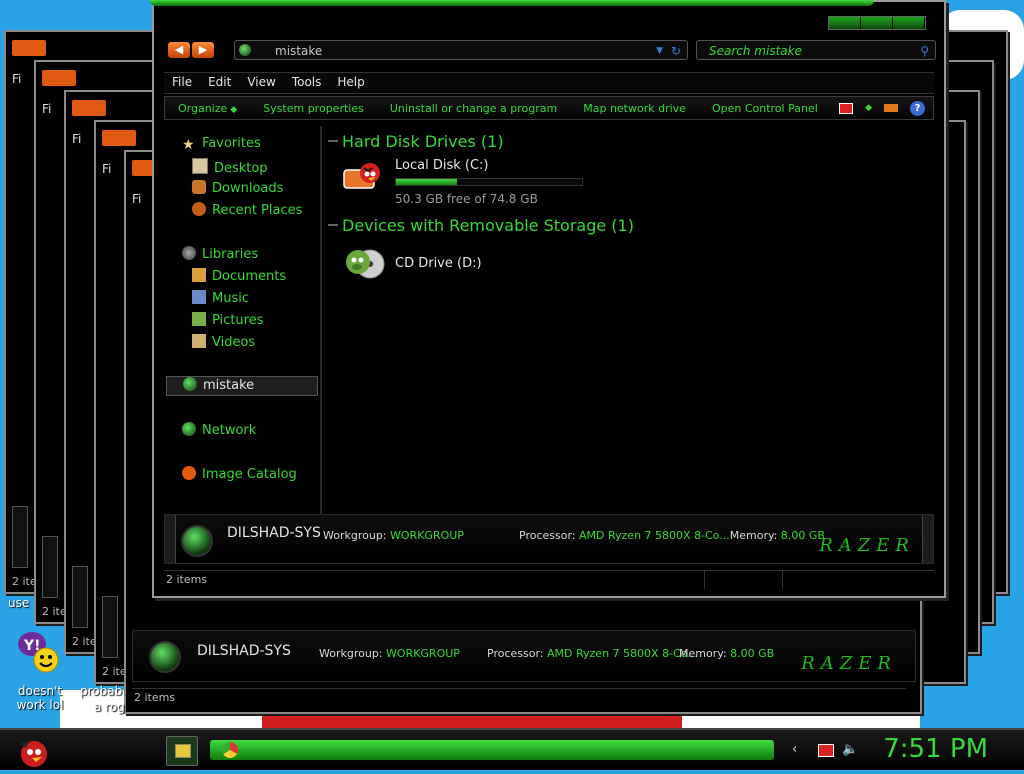 The width and height of the screenshot is (1024, 774). Describe the element at coordinates (794, 749) in the screenshot. I see `tray-expand-icon: ‹` at that location.